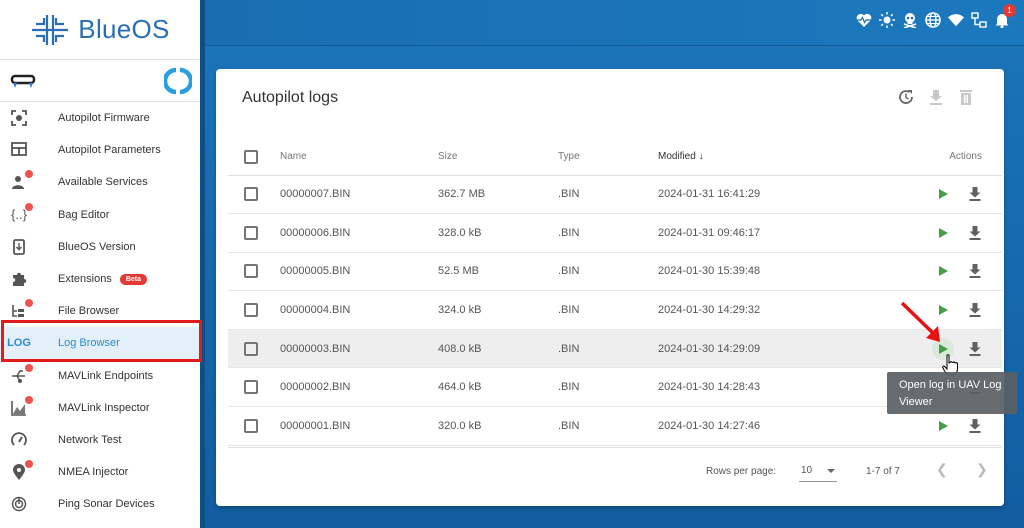  What do you see at coordinates (22, 309) in the screenshot?
I see `file-tree-icon` at bounding box center [22, 309].